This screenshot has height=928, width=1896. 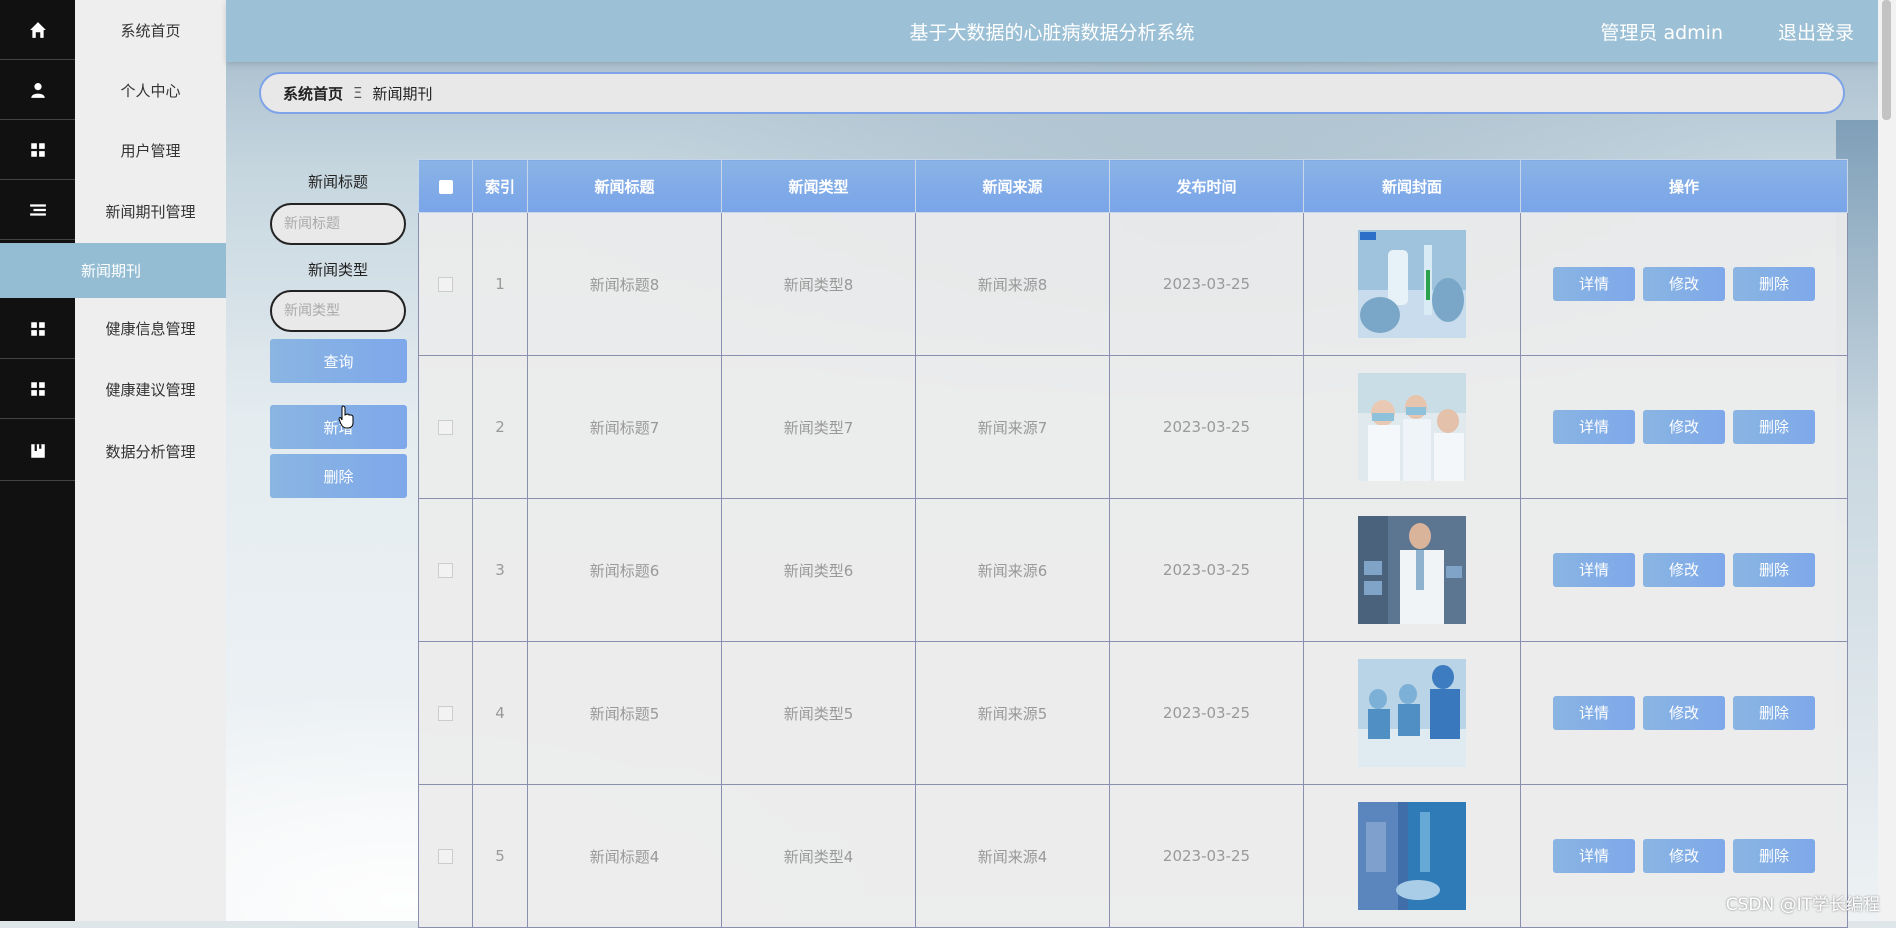 I want to click on cell-index: 5, so click(x=500, y=856).